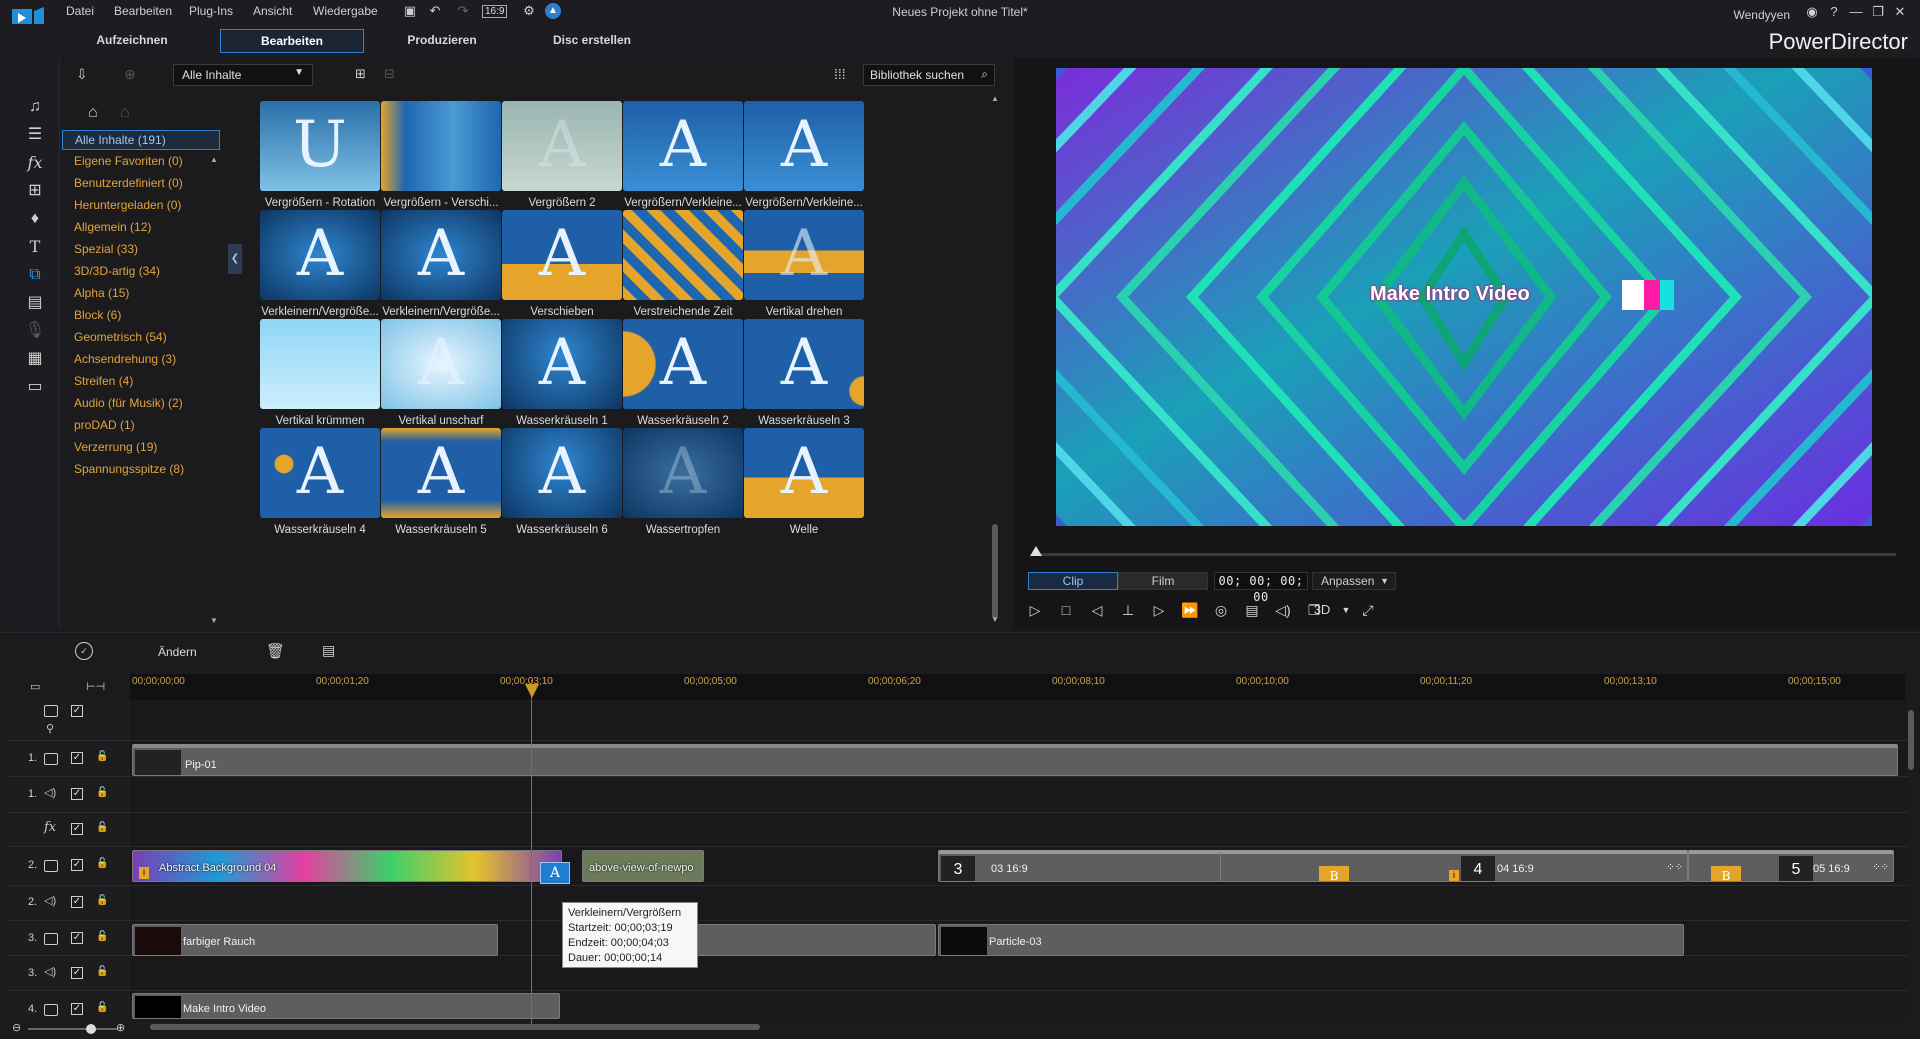 This screenshot has width=1920, height=1039. Describe the element at coordinates (35, 163) in the screenshot. I see `fx-room-icon: fx` at that location.